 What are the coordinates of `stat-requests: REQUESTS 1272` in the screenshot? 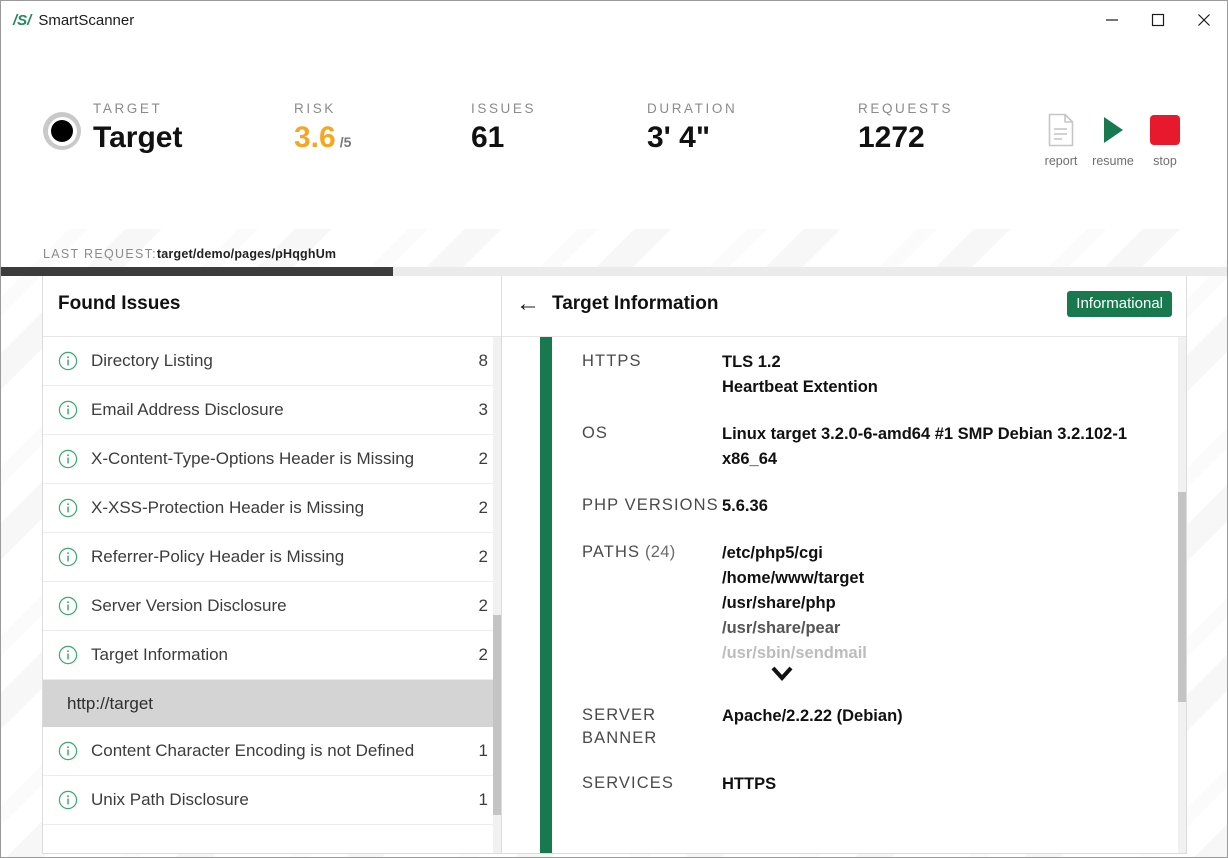 It's located at (905, 129).